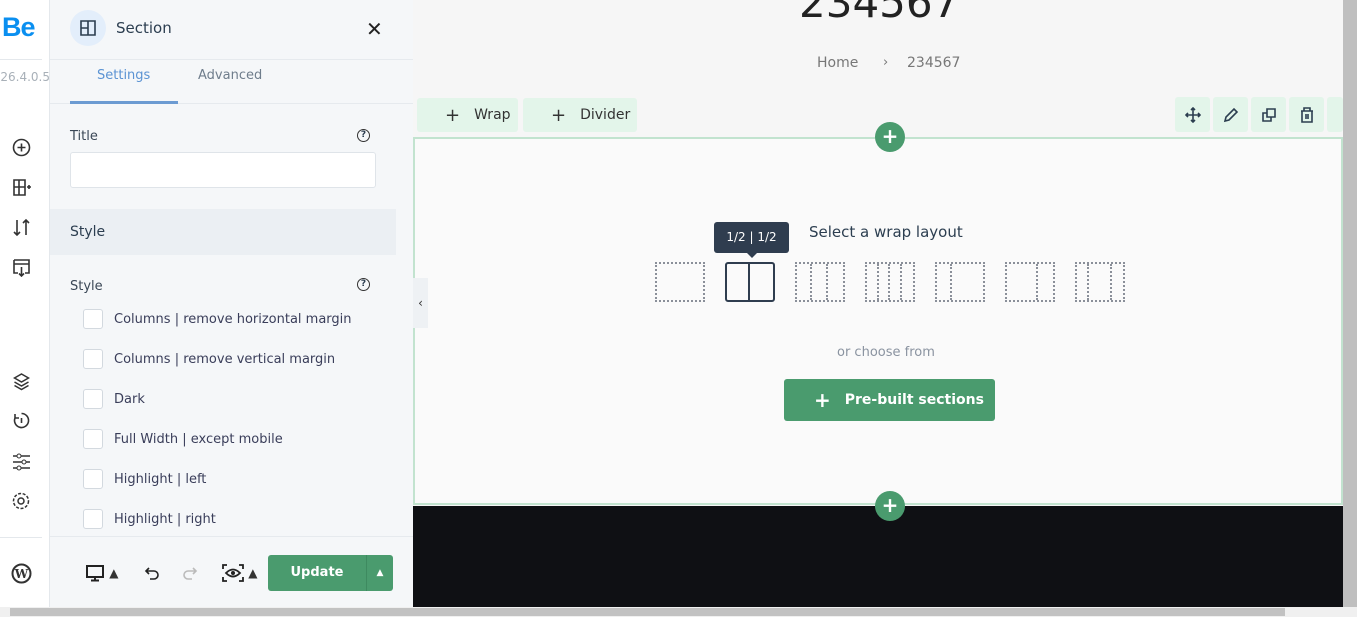 This screenshot has width=1357, height=617. Describe the element at coordinates (102, 573) in the screenshot. I see `device-preview-button: ▲` at that location.